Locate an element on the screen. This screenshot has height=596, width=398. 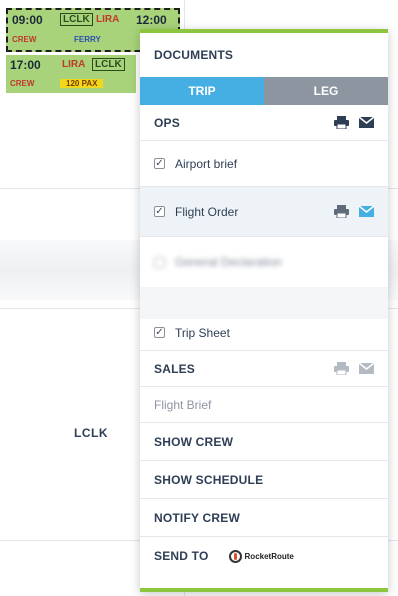
show-schedule-button: SHOW SCHEDULE is located at coordinates (264, 480).